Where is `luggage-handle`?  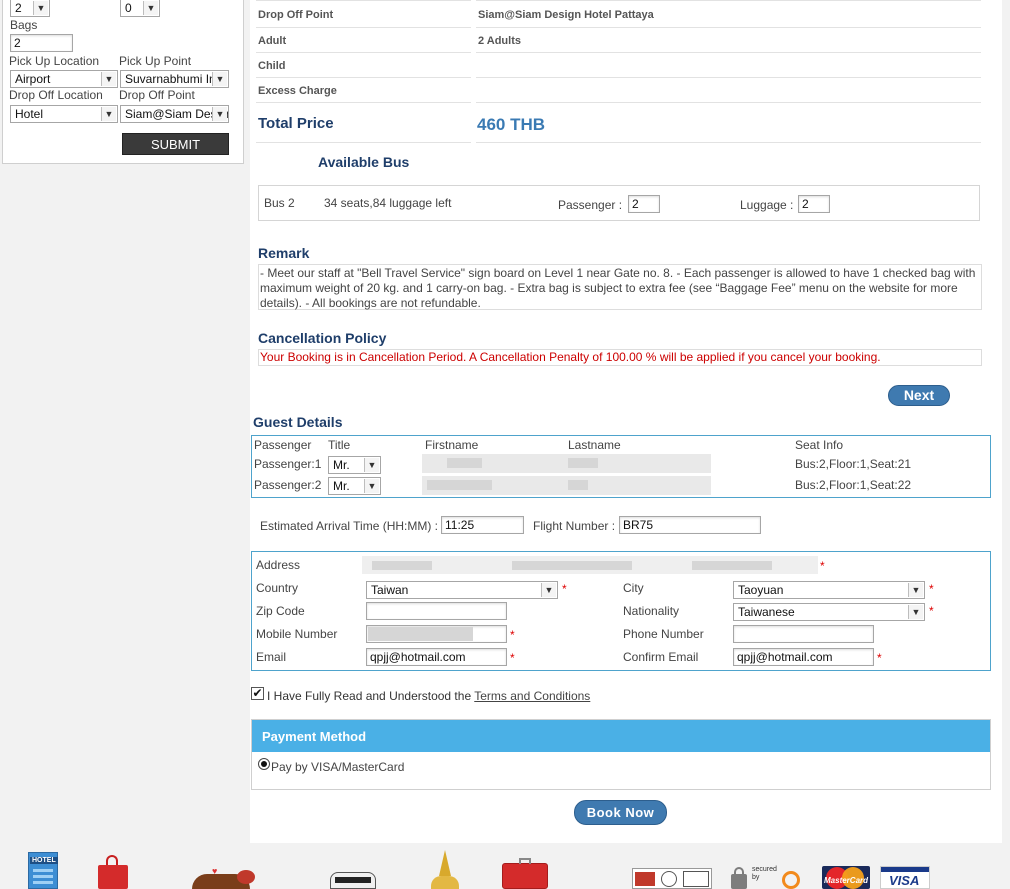
luggage-handle is located at coordinates (525, 861).